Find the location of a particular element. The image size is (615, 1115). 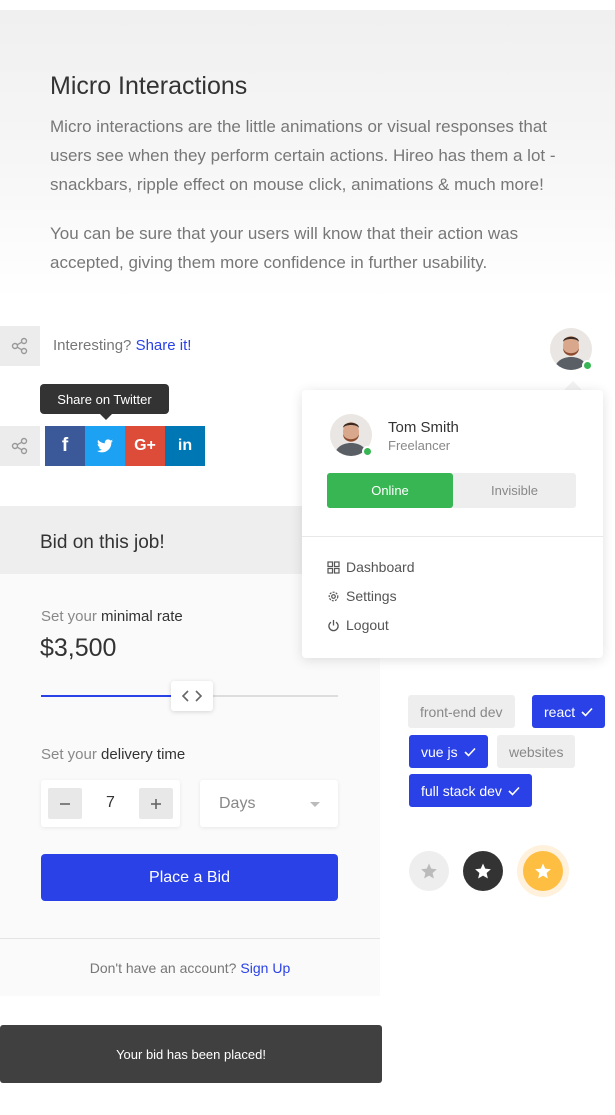

facebook-share-button: f is located at coordinates (65, 446).